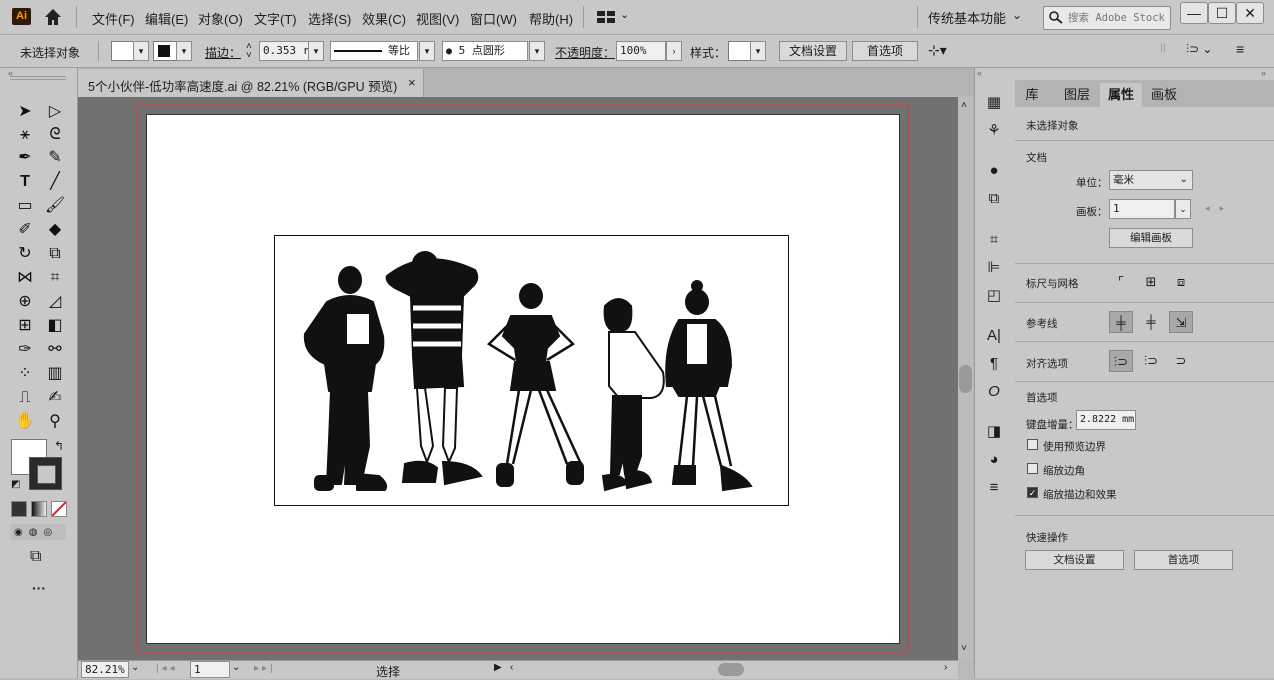 The width and height of the screenshot is (1274, 680). I want to click on home-icon, so click(53, 17).